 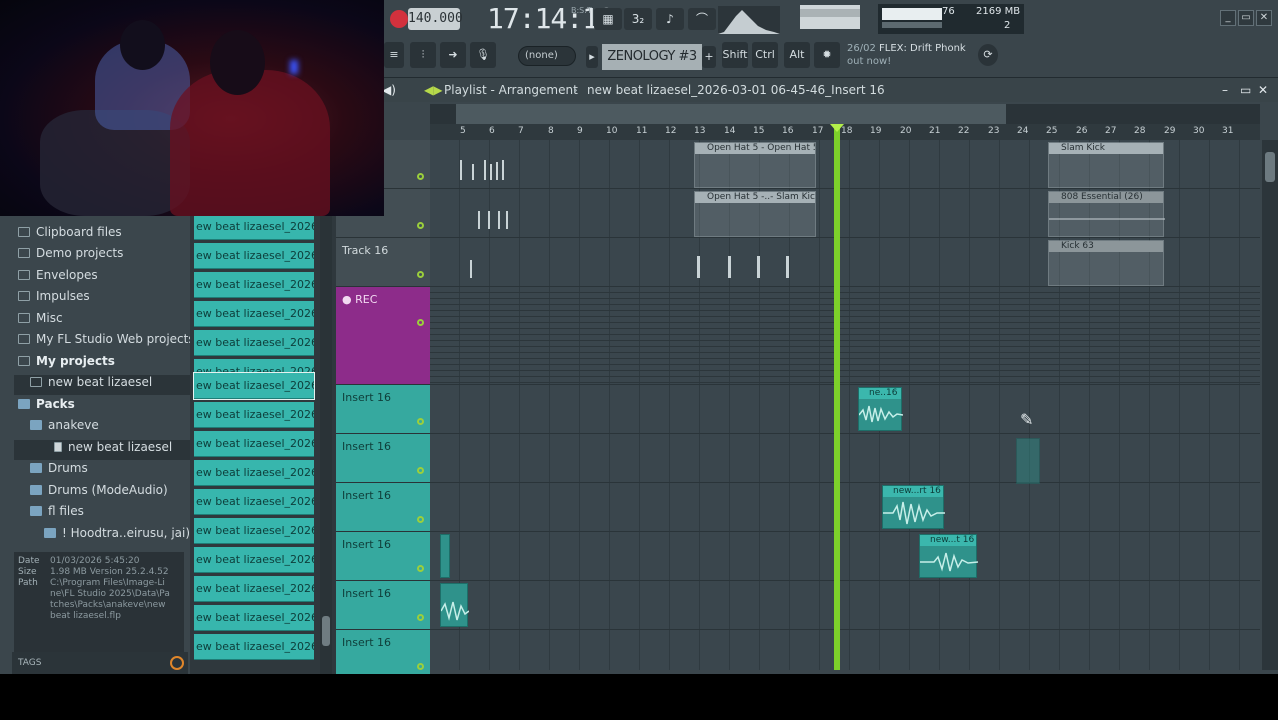 What do you see at coordinates (100, 663) in the screenshot?
I see `tags-bar: TAGS` at bounding box center [100, 663].